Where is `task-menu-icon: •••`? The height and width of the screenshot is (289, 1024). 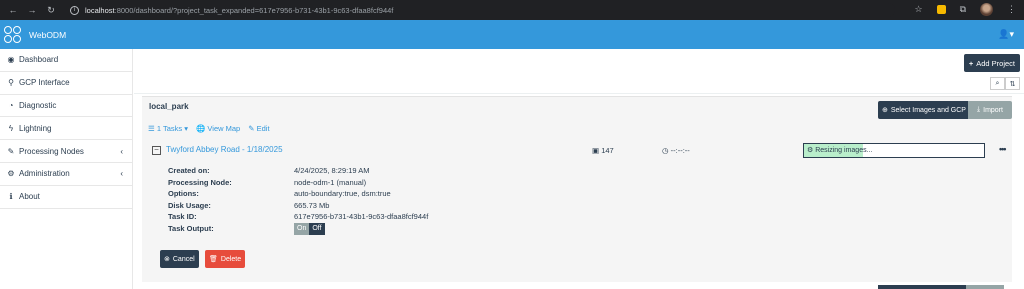 task-menu-icon: ••• is located at coordinates (1003, 149).